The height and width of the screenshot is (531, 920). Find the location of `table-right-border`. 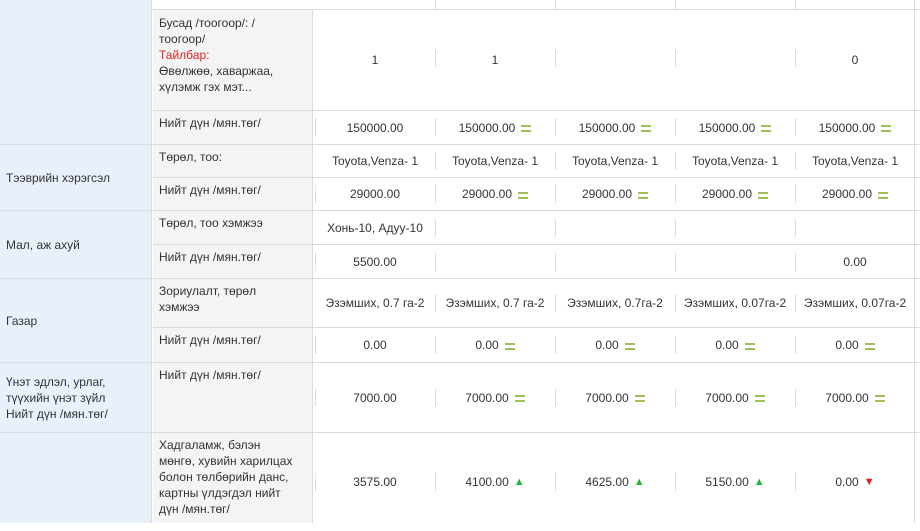

table-right-border is located at coordinates (914, 261).